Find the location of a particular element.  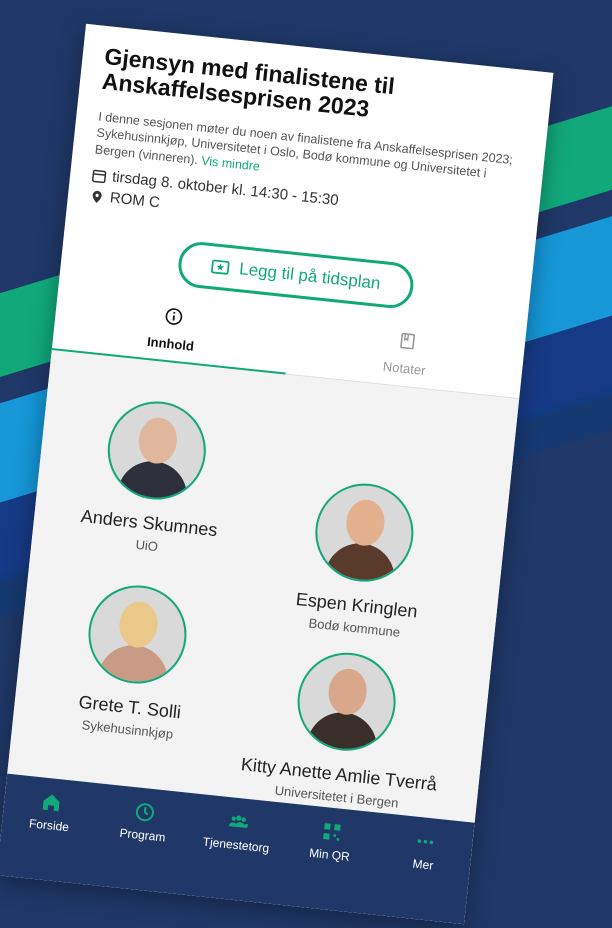

home-icon is located at coordinates (51, 803).